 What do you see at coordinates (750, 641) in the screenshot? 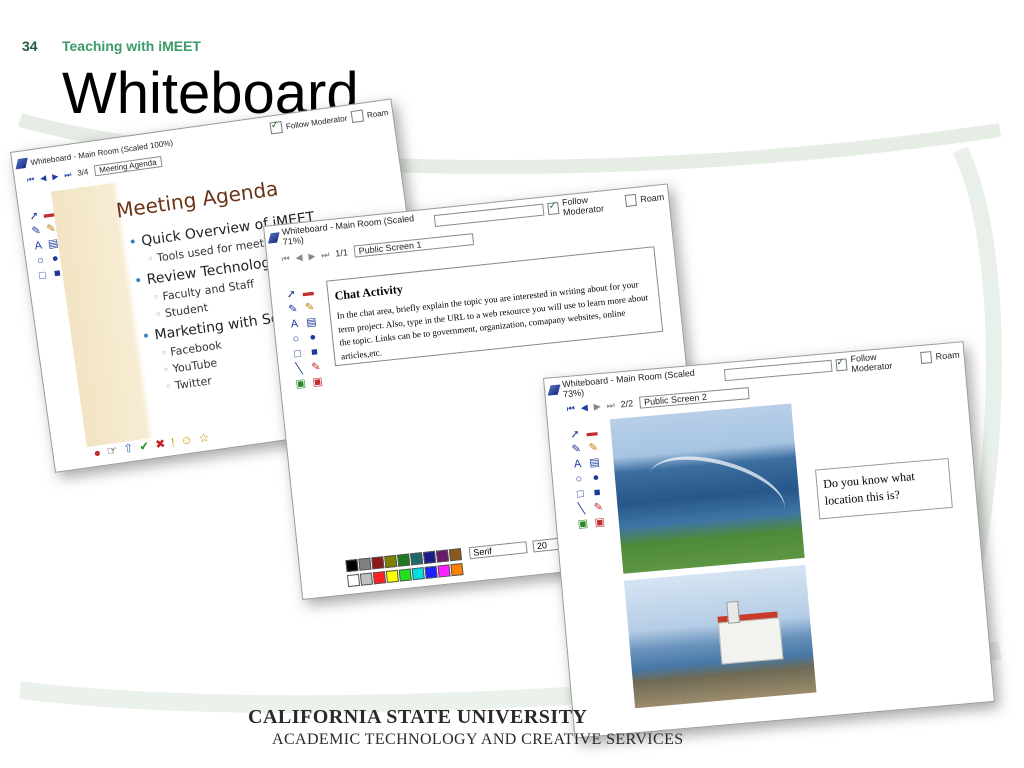
I see `lighthouse-building` at bounding box center [750, 641].